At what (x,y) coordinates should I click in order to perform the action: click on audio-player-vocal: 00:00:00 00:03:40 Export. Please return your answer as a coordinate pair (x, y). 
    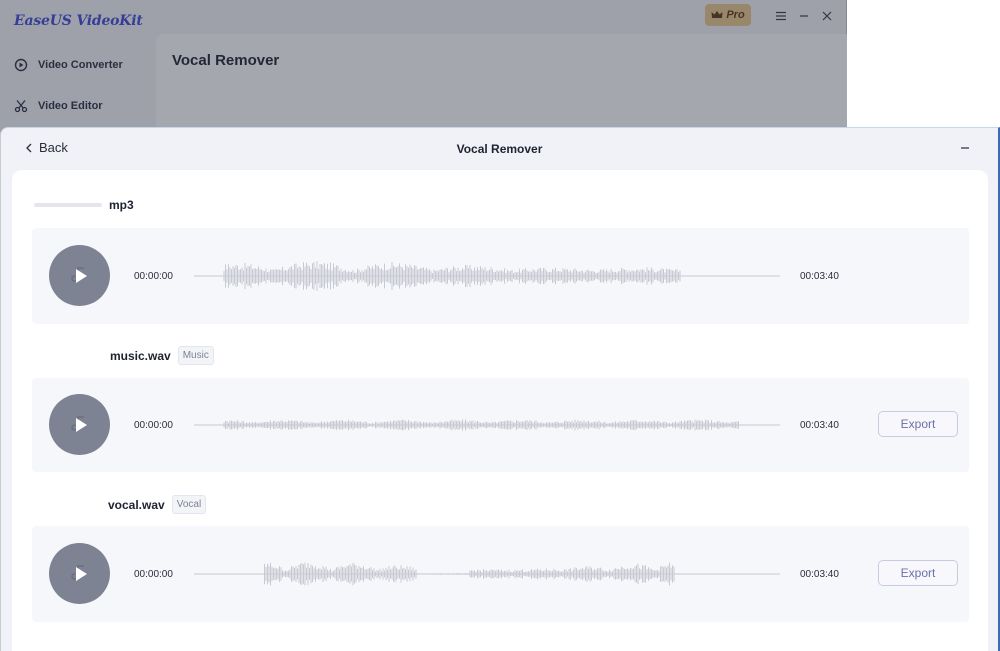
    Looking at the image, I should click on (500, 574).